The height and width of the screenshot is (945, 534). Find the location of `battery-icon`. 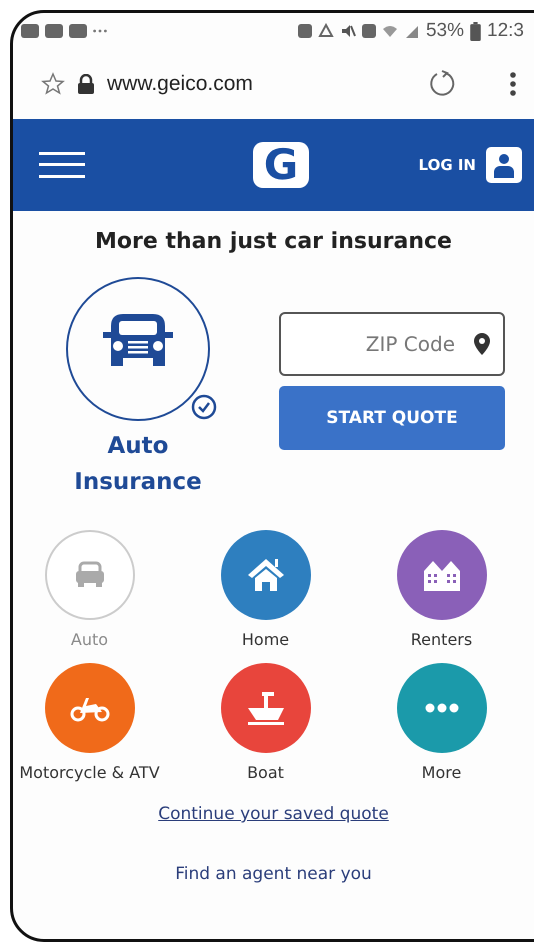

battery-icon is located at coordinates (476, 31).